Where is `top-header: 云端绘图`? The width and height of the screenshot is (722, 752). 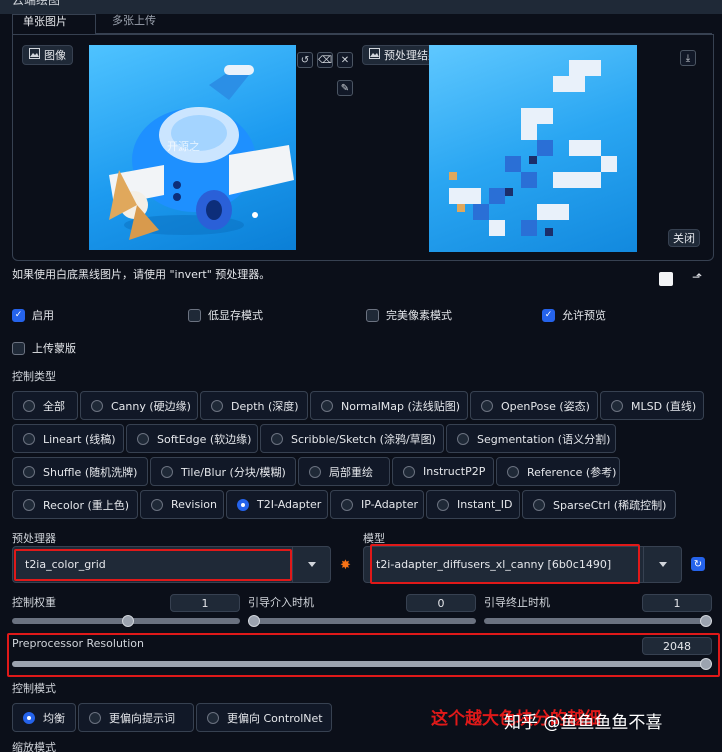 top-header: 云端绘图 is located at coordinates (361, 7).